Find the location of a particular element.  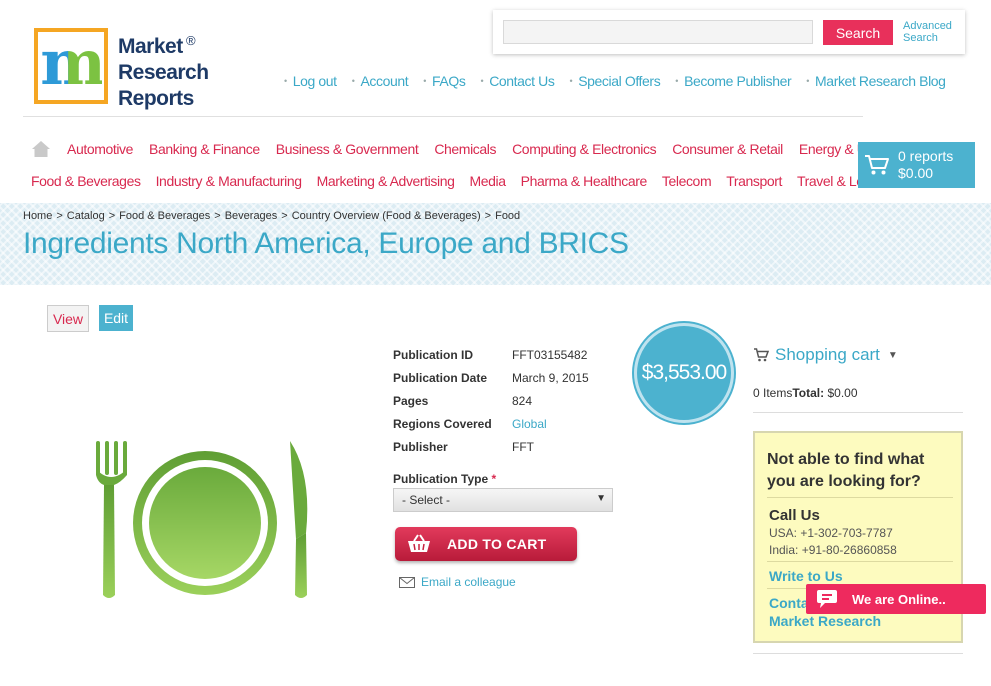

detail-row: Publisher FFT is located at coordinates (491, 446).